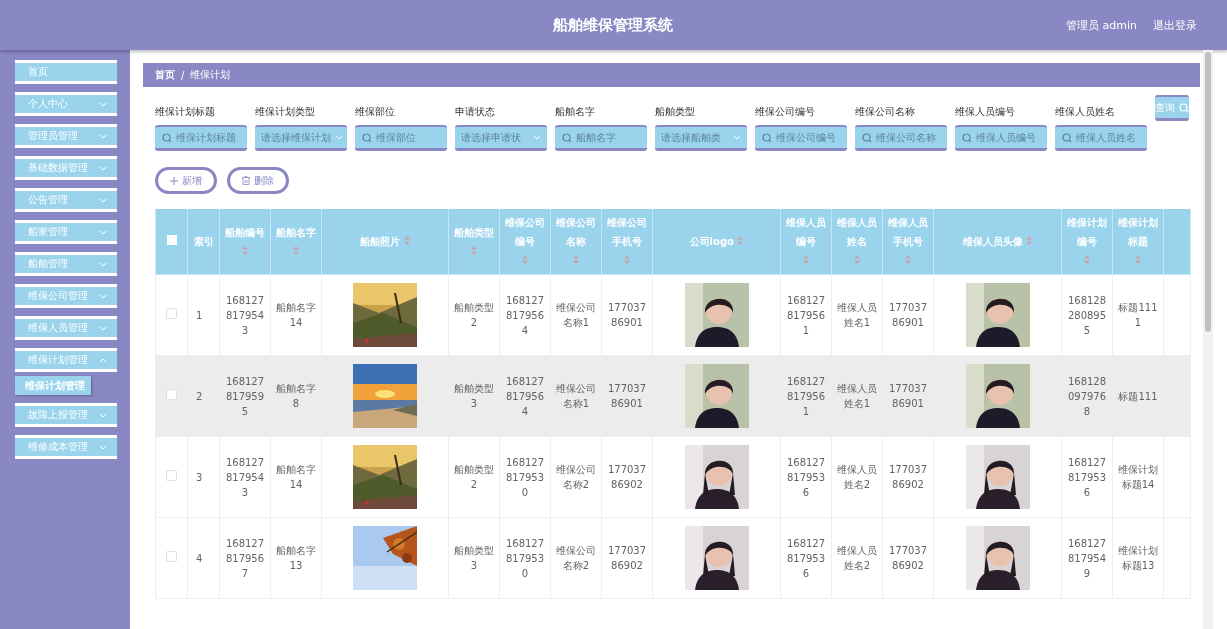 This screenshot has width=1227, height=629. I want to click on sidebar-item: 维保公司管理, so click(66, 296).